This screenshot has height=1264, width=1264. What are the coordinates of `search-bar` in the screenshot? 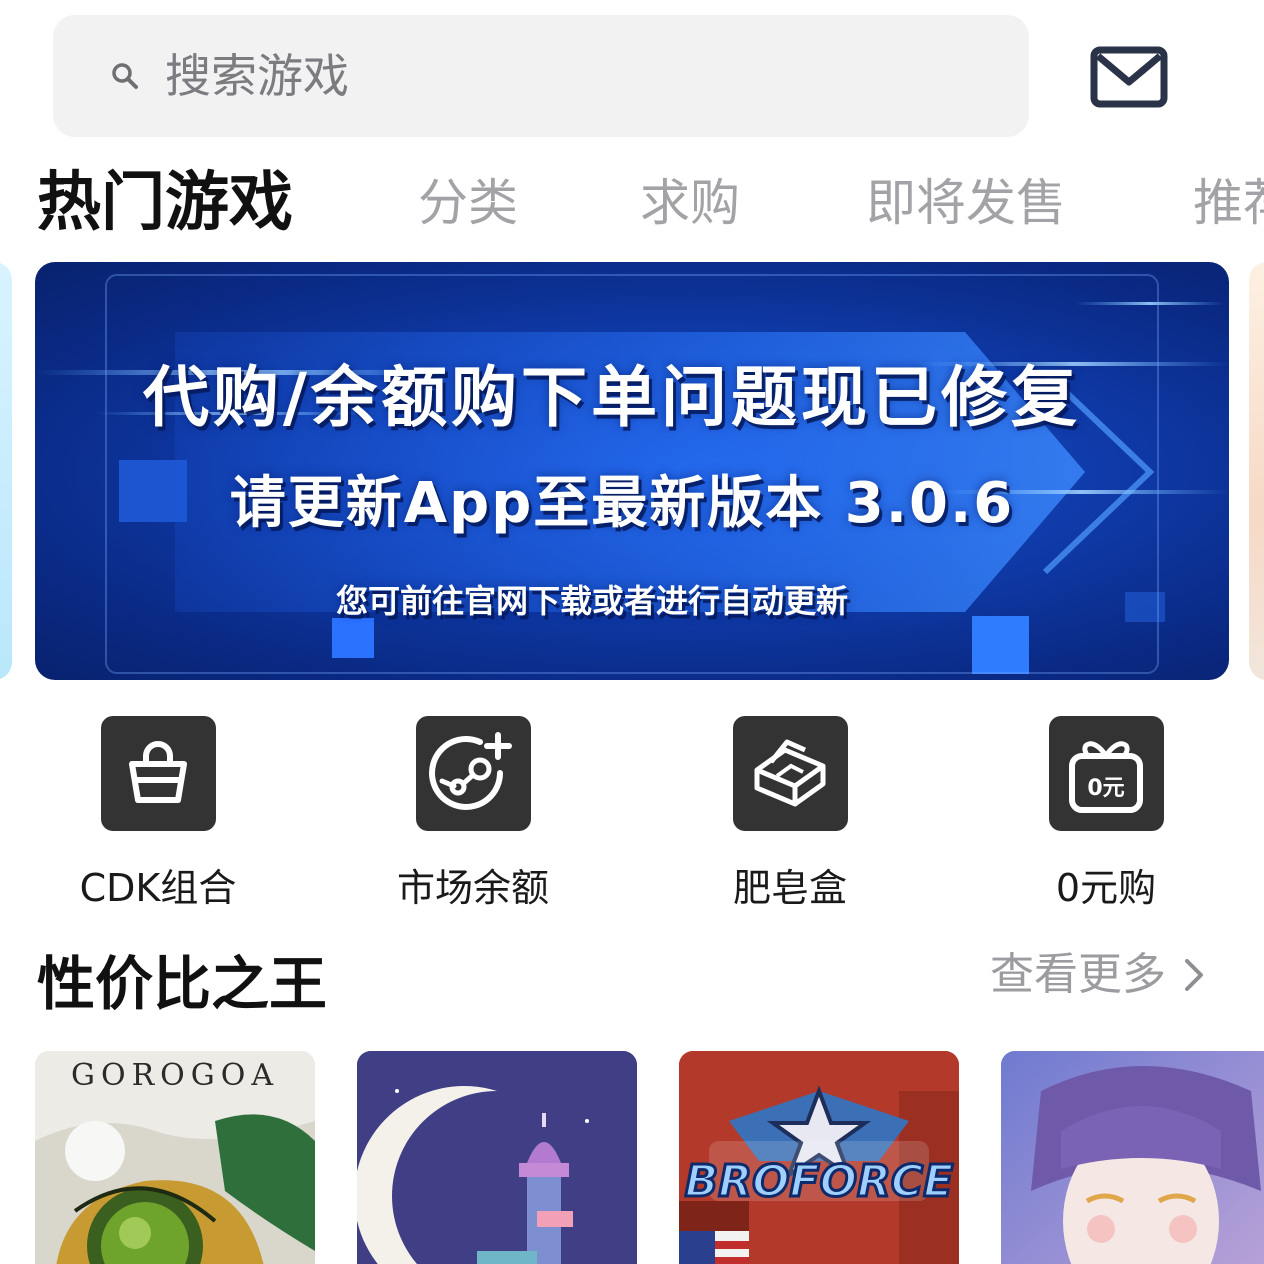 It's located at (541, 76).